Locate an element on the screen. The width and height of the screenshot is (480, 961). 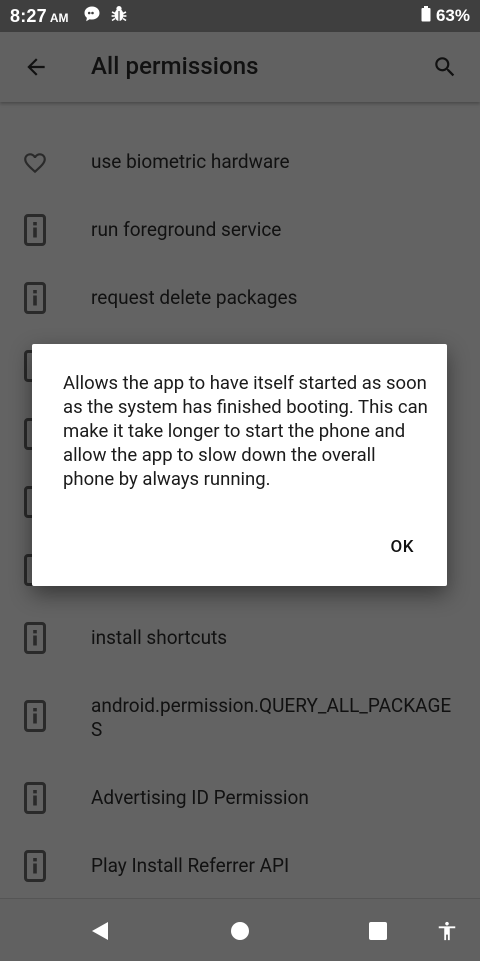
list-item: Advertising ID Permission is located at coordinates (240, 798).